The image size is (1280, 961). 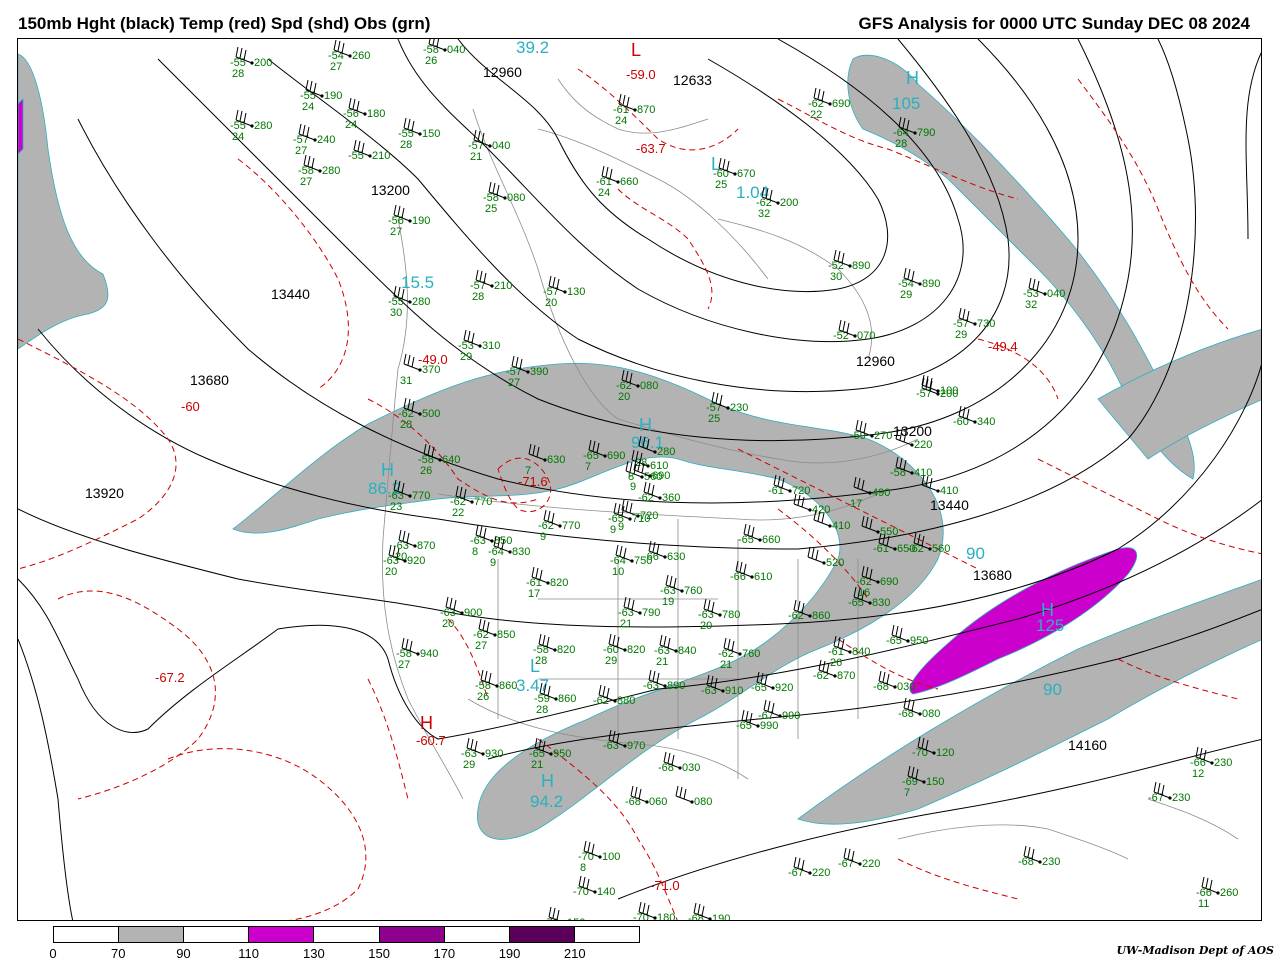 I want to click on station-observation: -58 82028, so click(x=554, y=650).